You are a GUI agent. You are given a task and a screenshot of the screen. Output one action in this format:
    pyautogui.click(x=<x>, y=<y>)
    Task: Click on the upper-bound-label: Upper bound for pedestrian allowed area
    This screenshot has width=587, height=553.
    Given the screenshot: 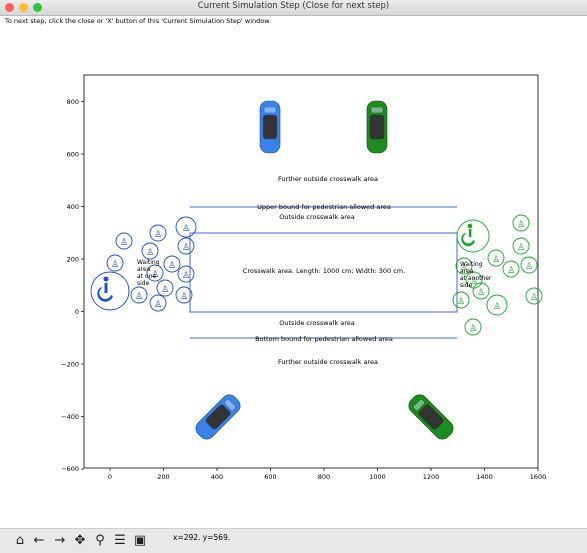 What is the action you would take?
    pyautogui.click(x=324, y=207)
    